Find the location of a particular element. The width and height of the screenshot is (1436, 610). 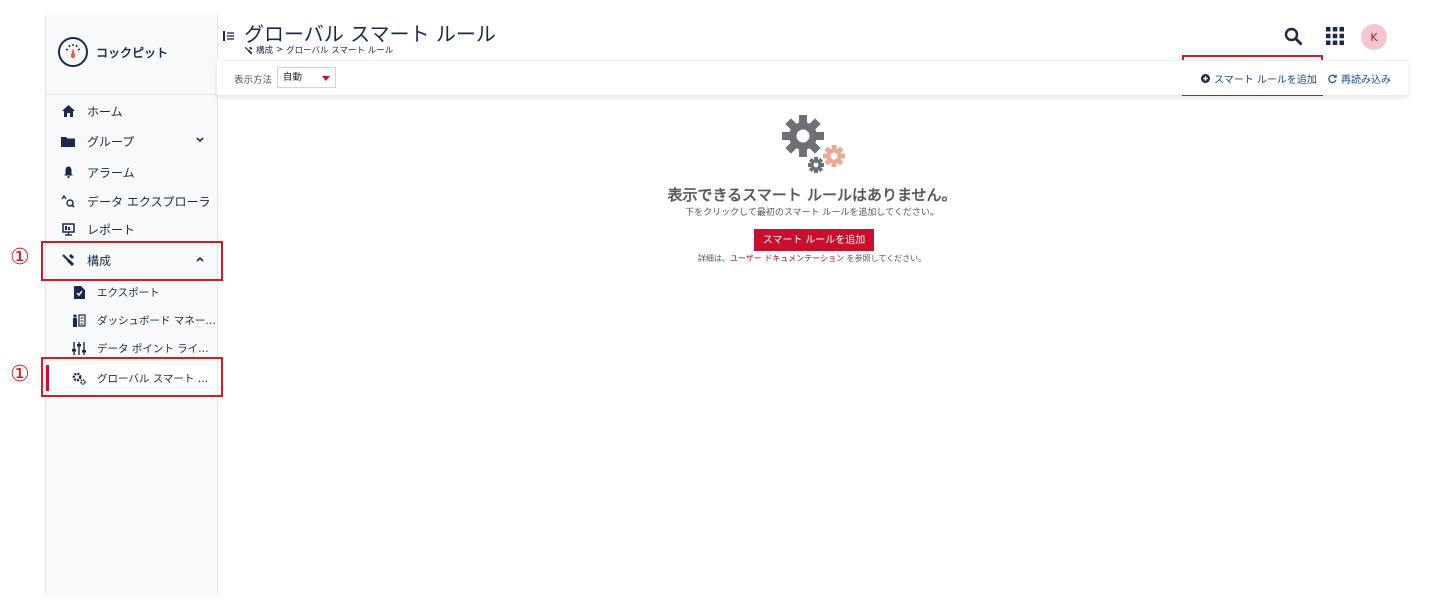

sidebar-toggle-icon is located at coordinates (229, 36).